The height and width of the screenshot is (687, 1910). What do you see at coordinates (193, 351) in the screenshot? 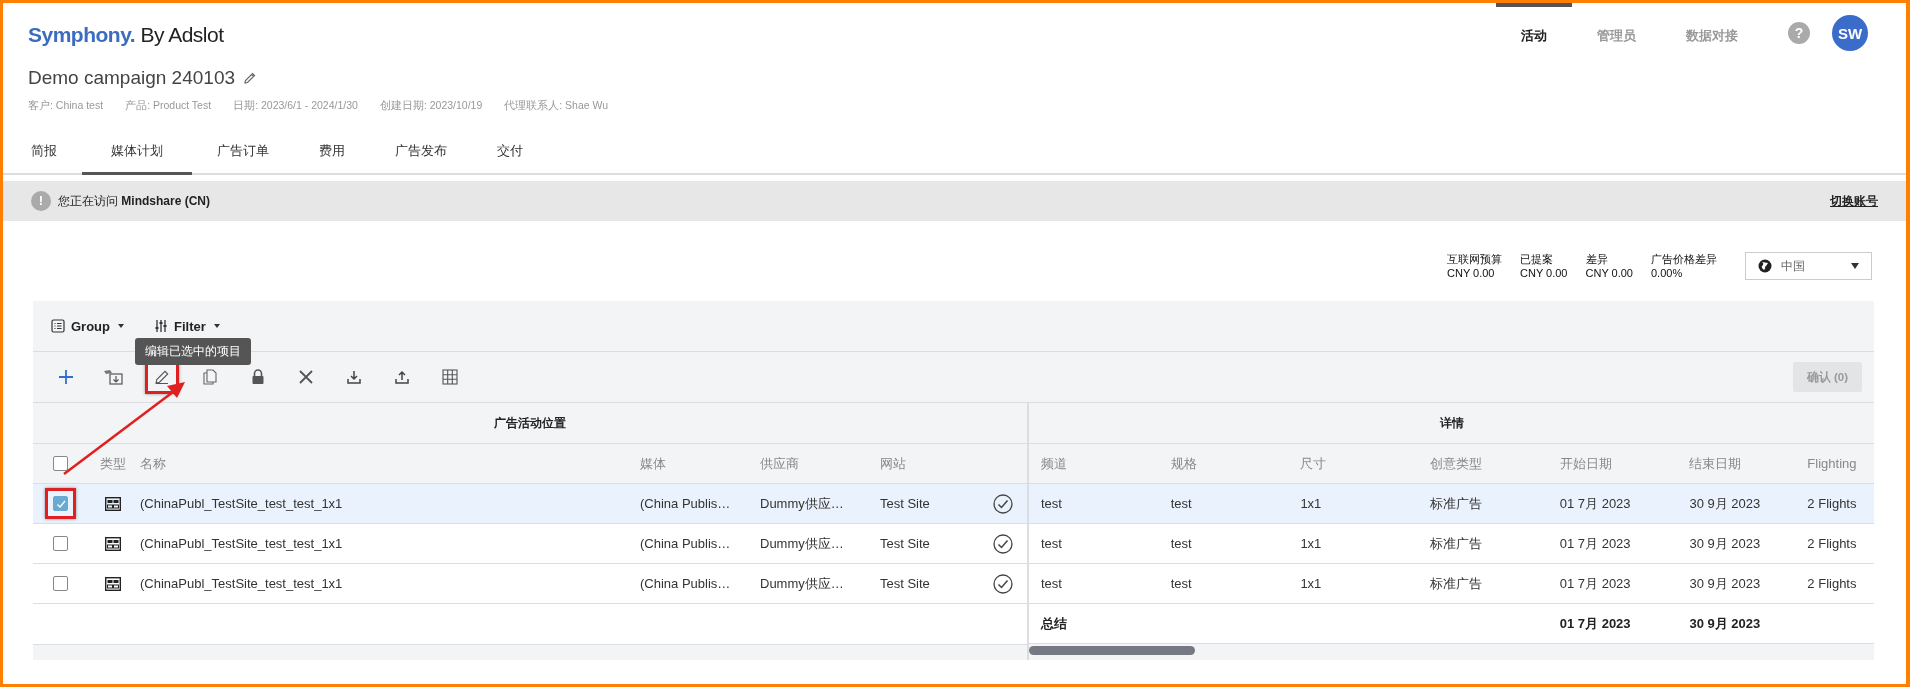
I see `tooltip: 编辑已选中的项目` at bounding box center [193, 351].